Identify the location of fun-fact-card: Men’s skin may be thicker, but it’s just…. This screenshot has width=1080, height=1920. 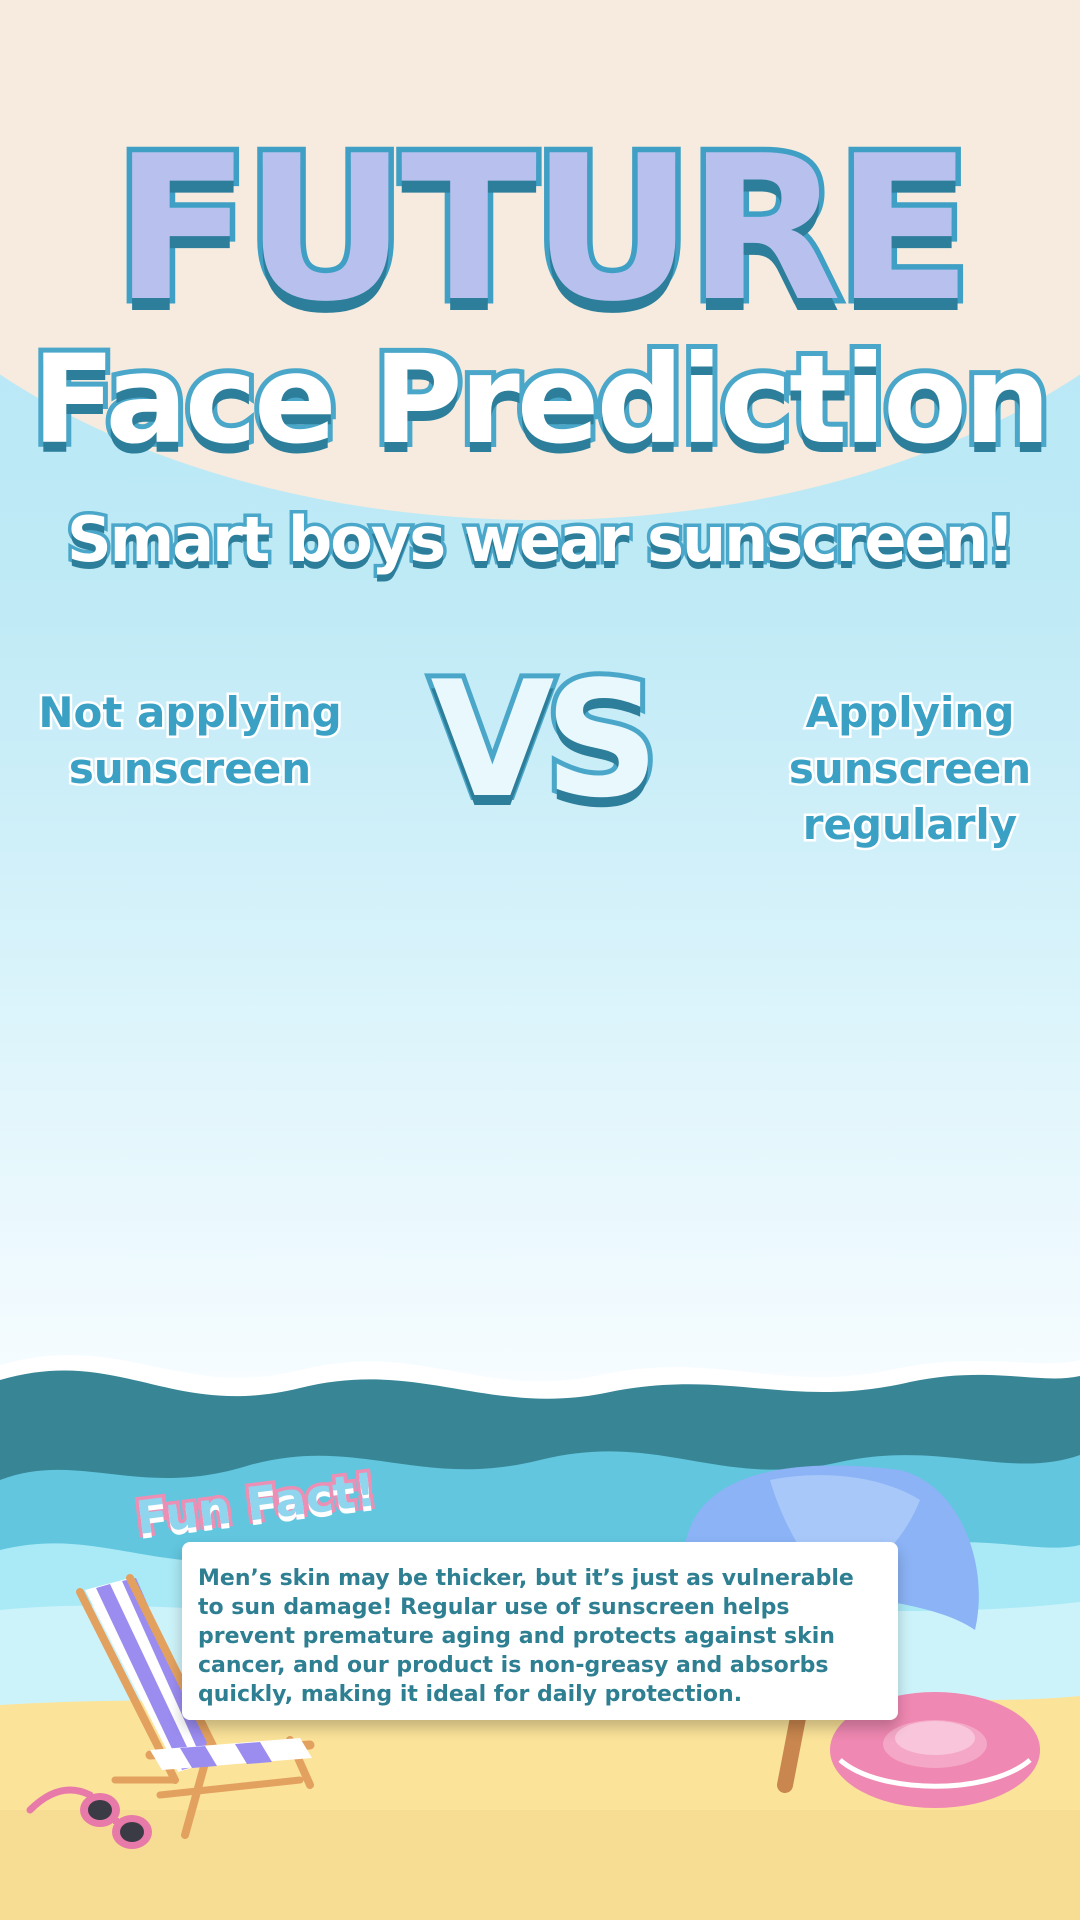
(540, 1631).